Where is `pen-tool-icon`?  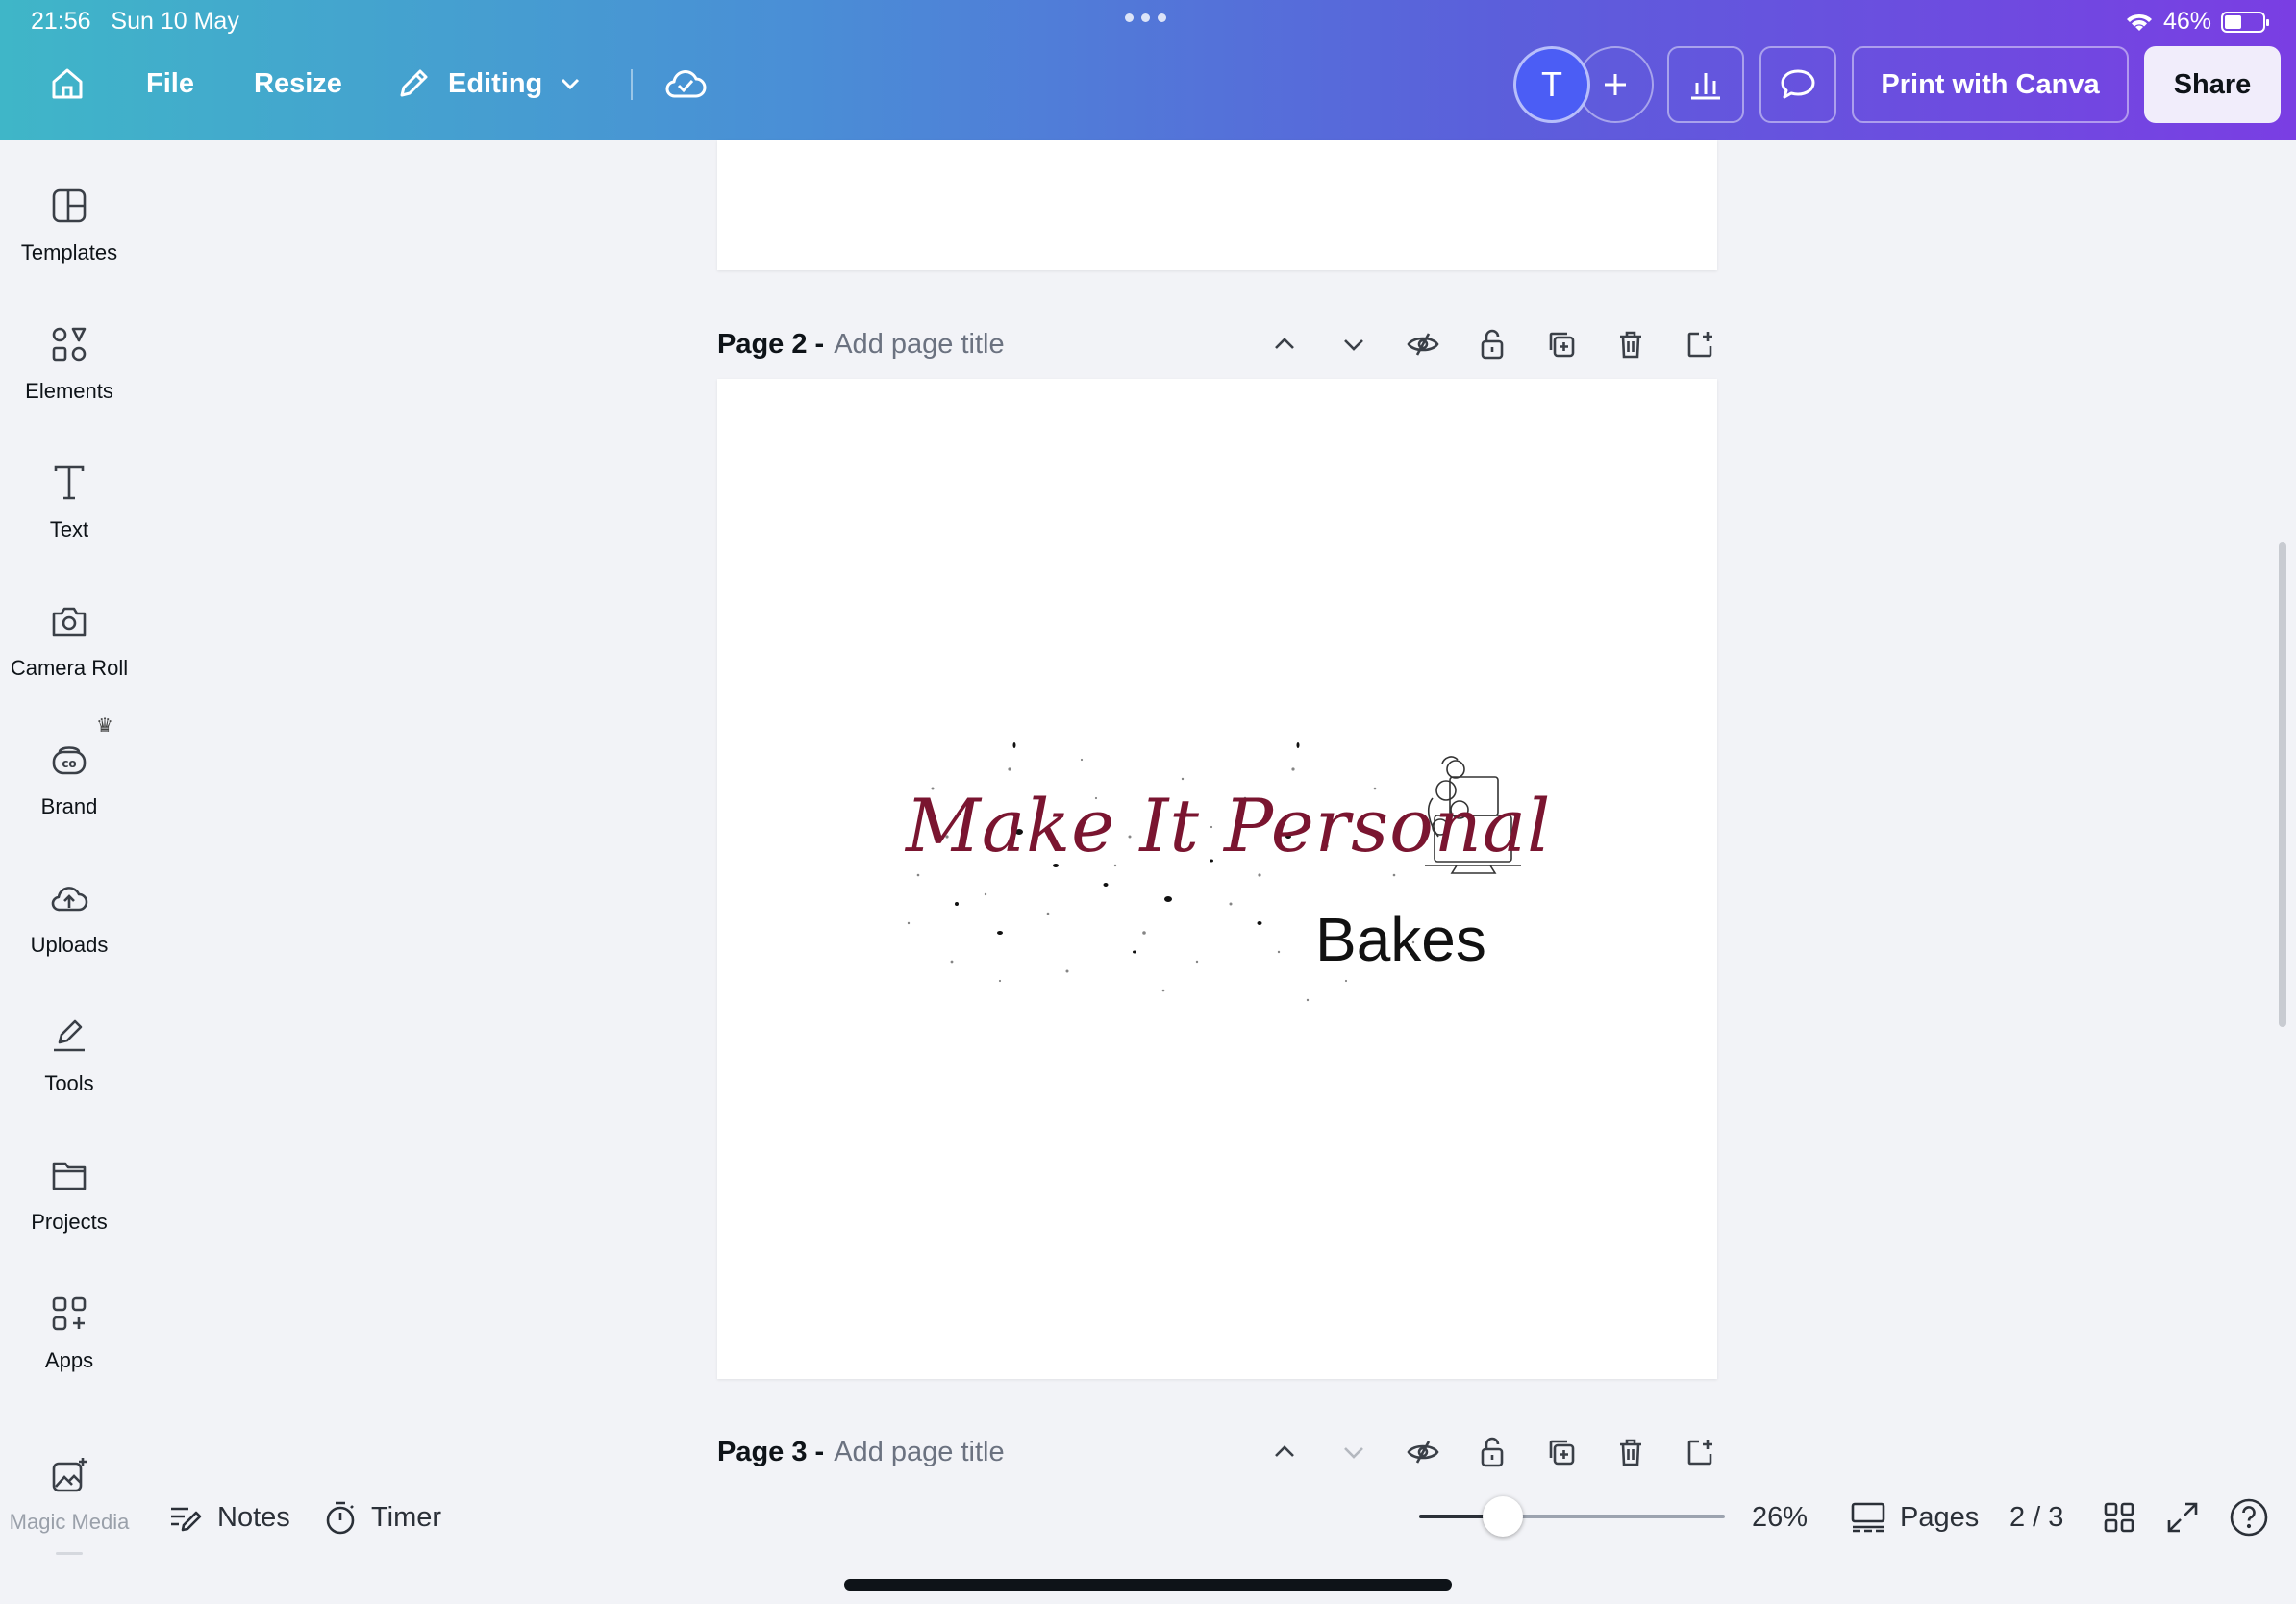
pen-tool-icon is located at coordinates (69, 1035).